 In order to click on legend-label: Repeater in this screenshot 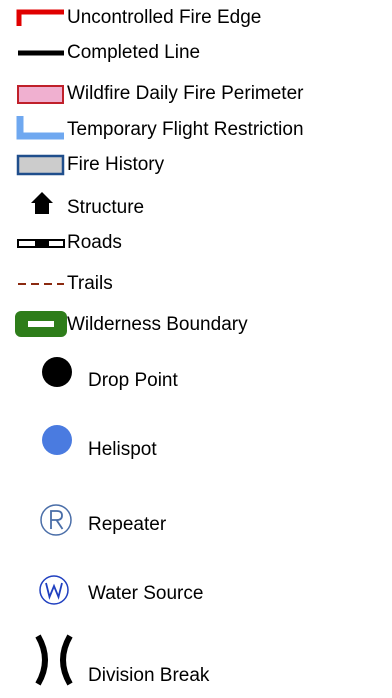, I will do `click(127, 524)`.